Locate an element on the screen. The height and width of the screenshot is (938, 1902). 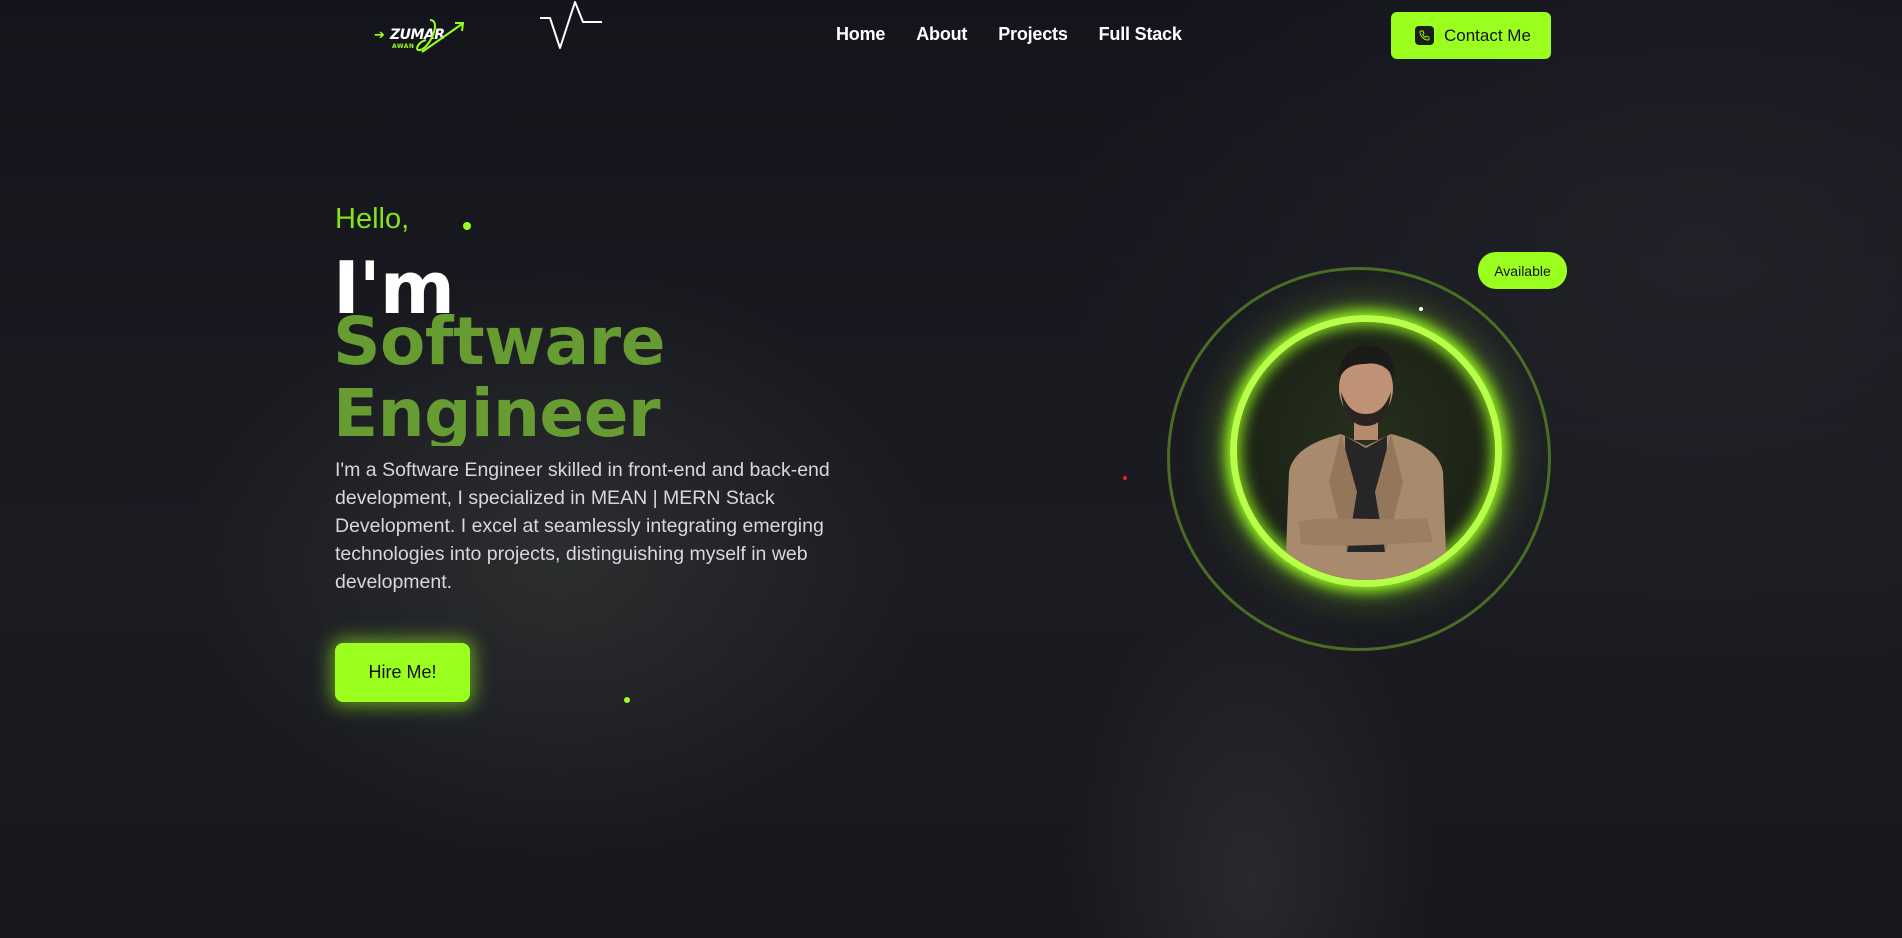
hero-greeting: Hello, is located at coordinates (372, 219).